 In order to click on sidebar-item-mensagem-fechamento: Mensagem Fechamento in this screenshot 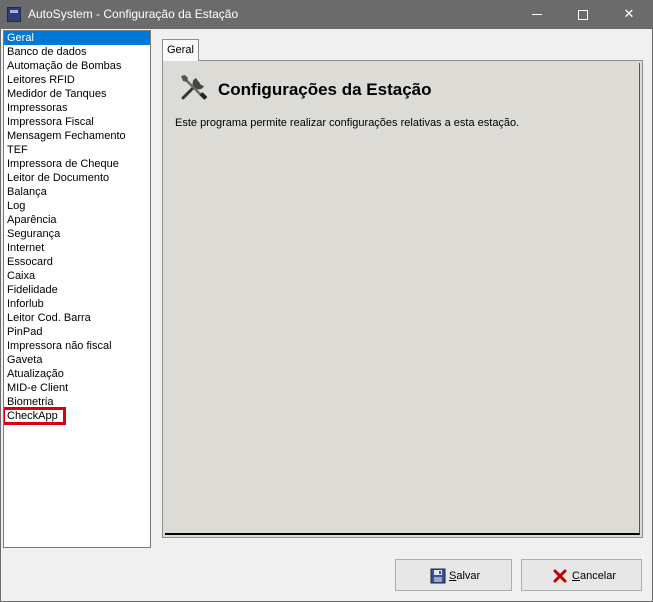, I will do `click(77, 136)`.